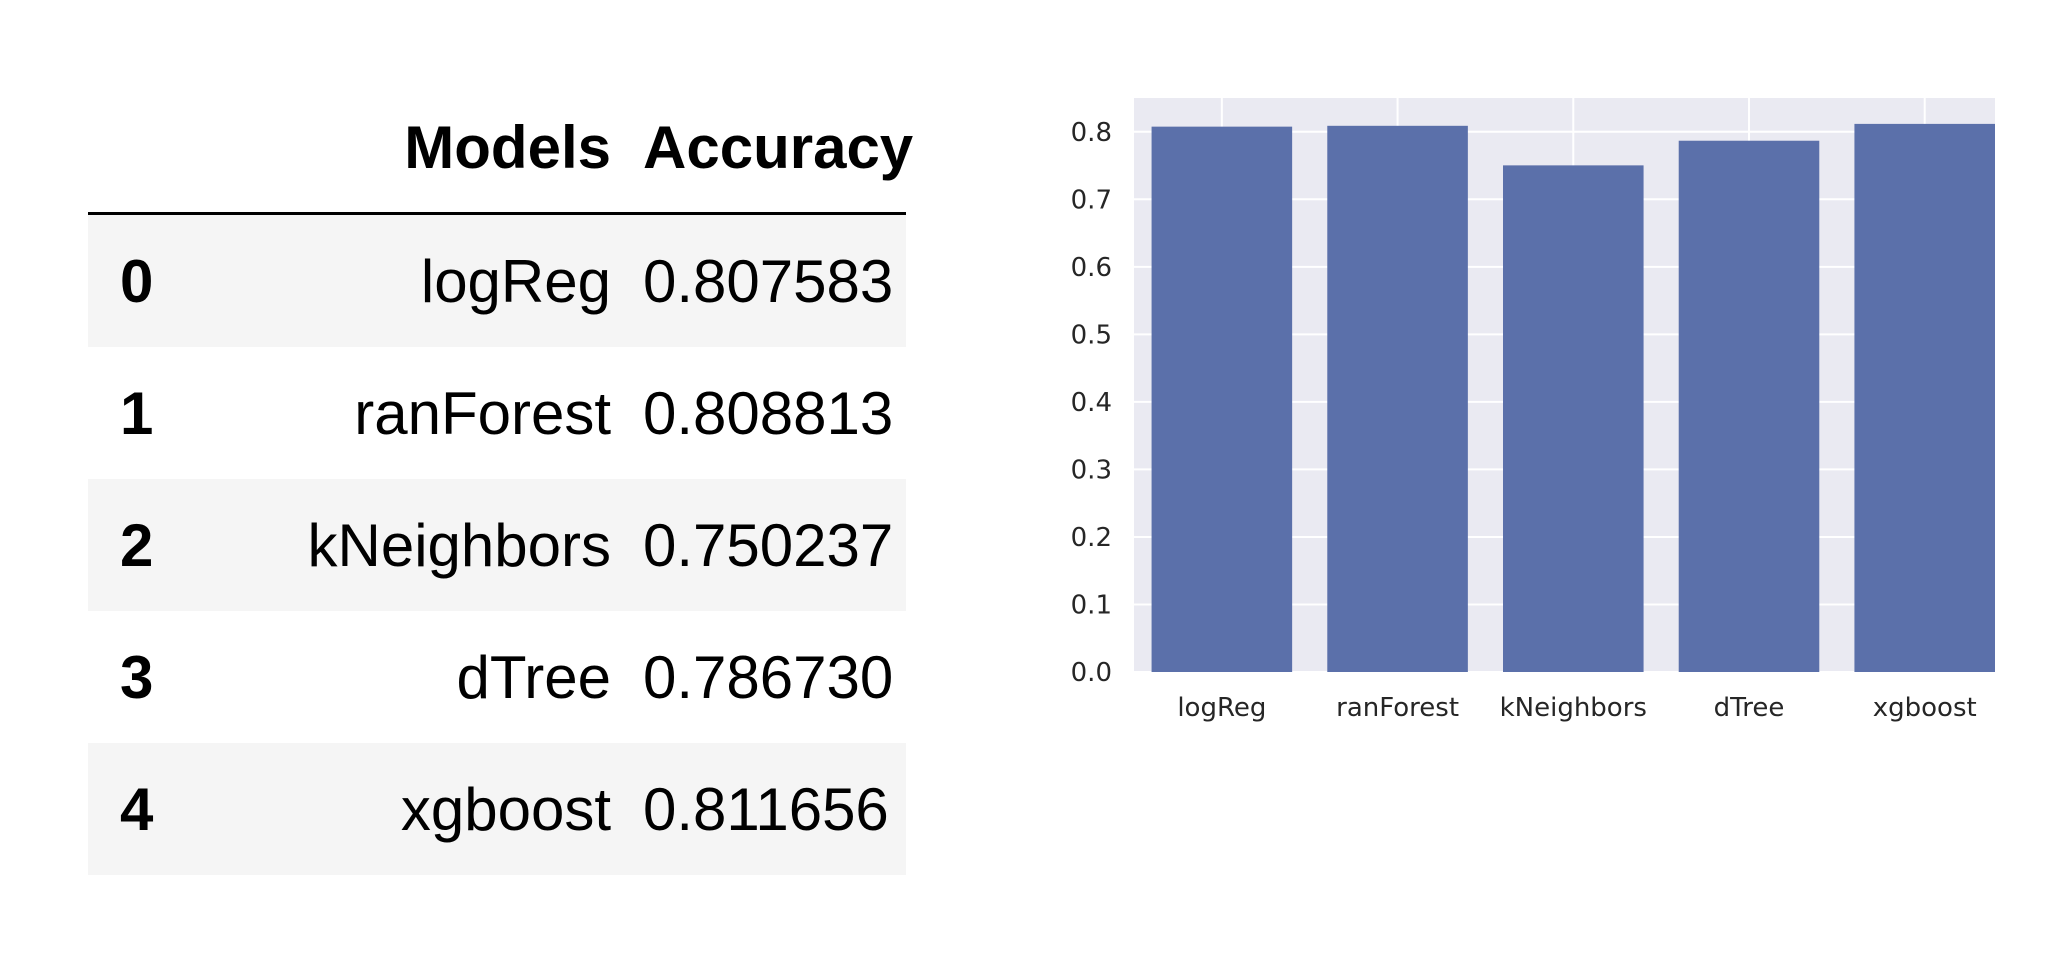  Describe the element at coordinates (1091, 470) in the screenshot. I see `y-tick-label: 0.3` at that location.